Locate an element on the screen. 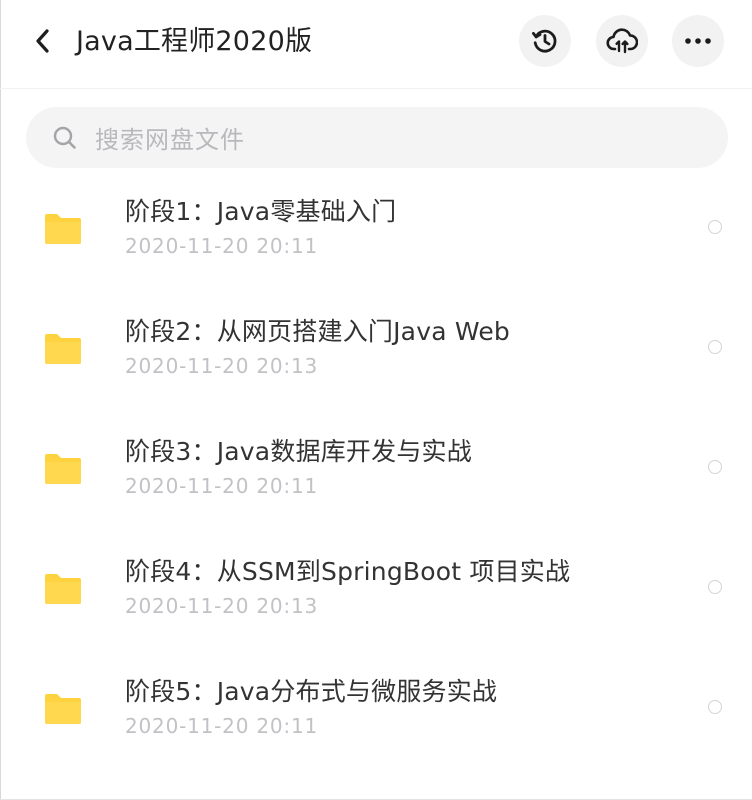 This screenshot has height=800, width=752. folder-name: 阶段5：Java分布式与微服务实战 is located at coordinates (311, 691).